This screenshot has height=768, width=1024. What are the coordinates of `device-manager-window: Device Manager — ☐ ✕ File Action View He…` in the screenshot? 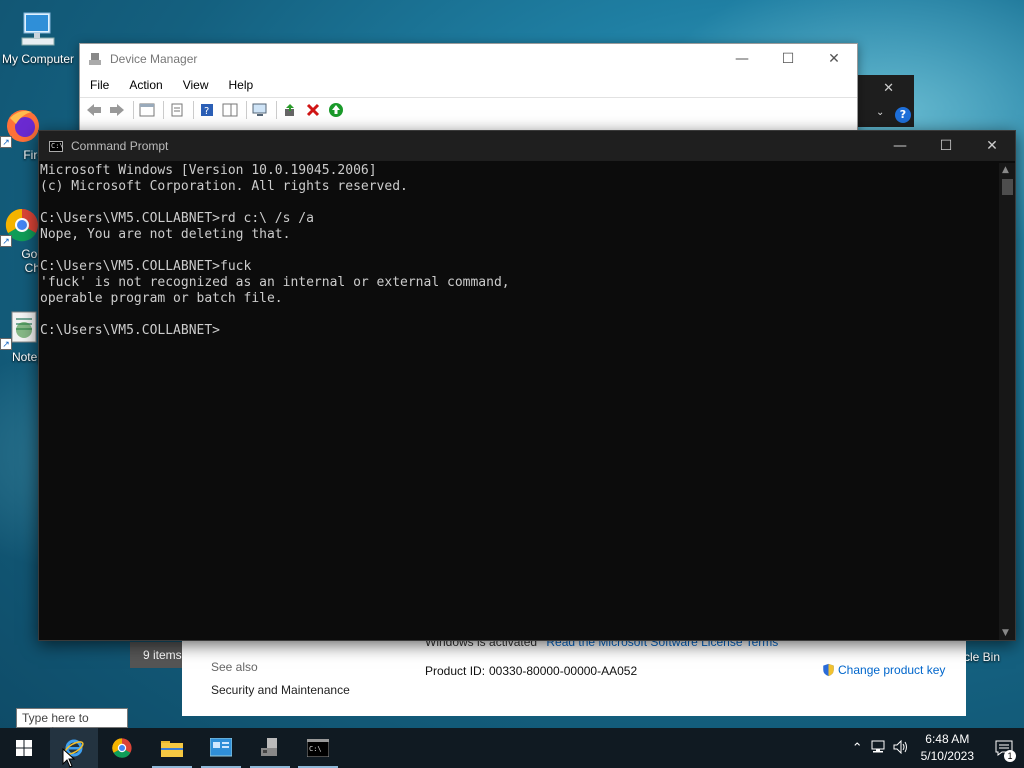 It's located at (468, 93).